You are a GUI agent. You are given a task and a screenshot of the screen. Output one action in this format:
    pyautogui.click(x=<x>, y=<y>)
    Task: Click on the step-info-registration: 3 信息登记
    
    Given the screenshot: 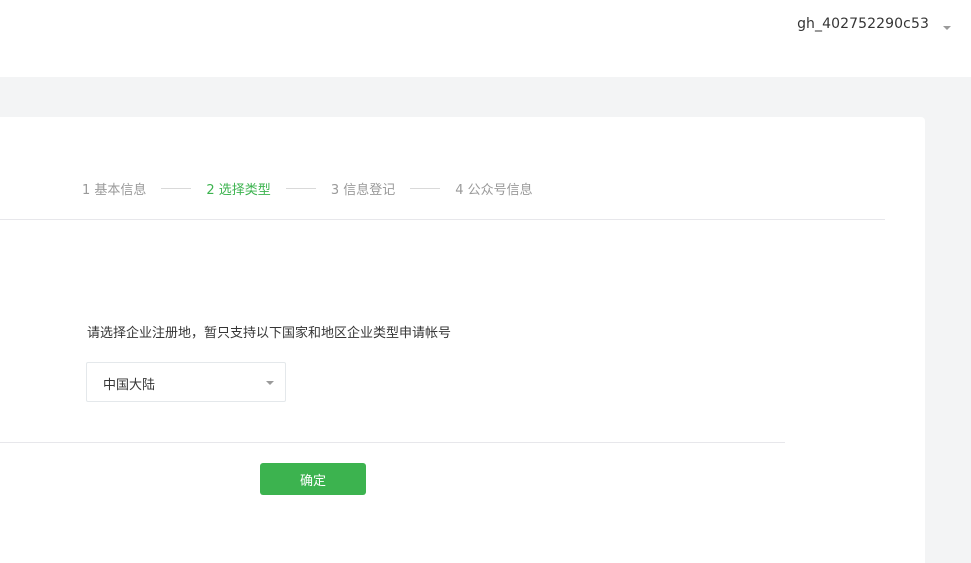 What is the action you would take?
    pyautogui.click(x=363, y=190)
    